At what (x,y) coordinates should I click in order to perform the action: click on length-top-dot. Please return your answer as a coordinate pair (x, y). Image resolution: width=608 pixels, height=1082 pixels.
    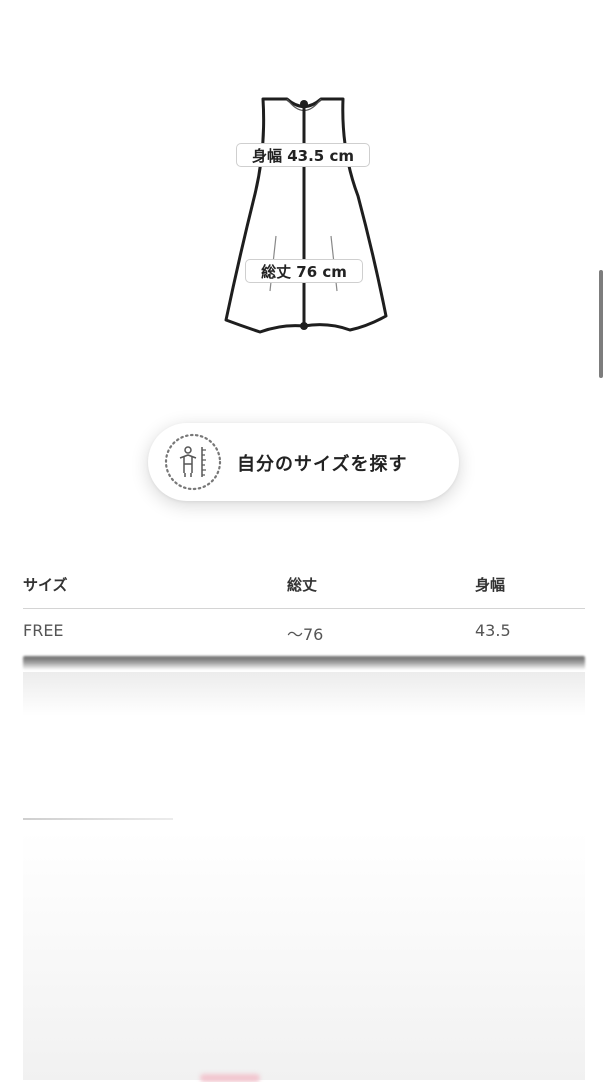
    Looking at the image, I should click on (304, 104).